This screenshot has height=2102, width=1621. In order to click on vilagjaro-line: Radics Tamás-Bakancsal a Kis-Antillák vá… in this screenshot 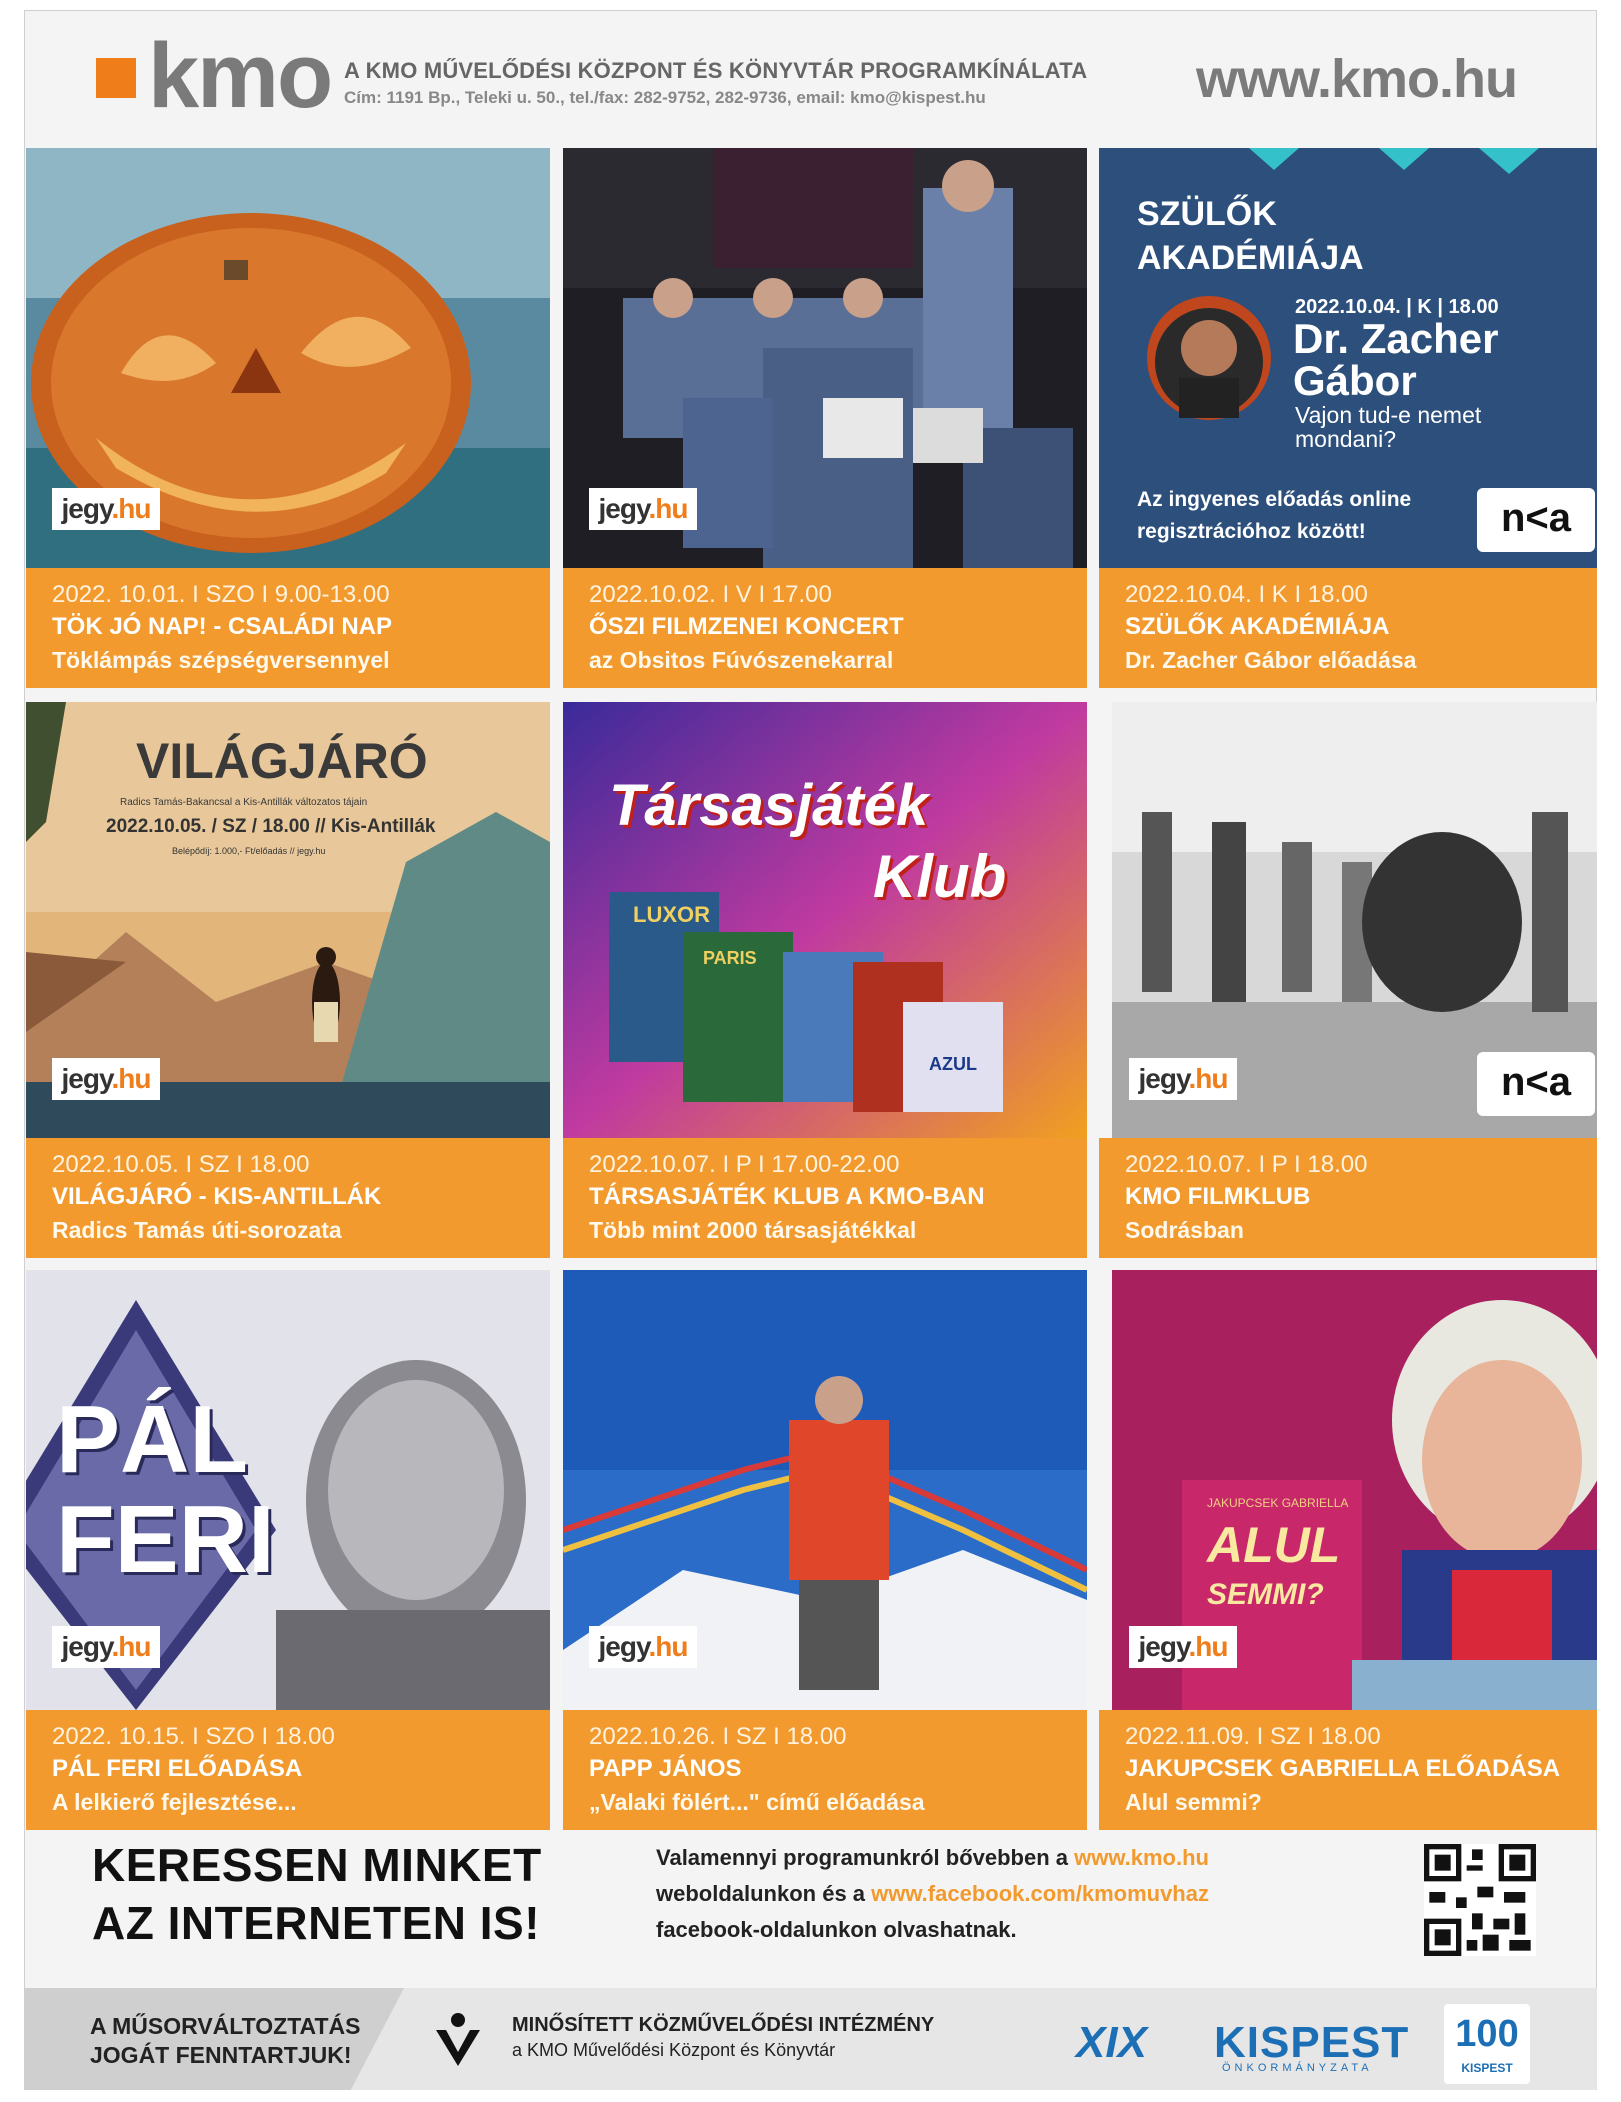, I will do `click(244, 802)`.